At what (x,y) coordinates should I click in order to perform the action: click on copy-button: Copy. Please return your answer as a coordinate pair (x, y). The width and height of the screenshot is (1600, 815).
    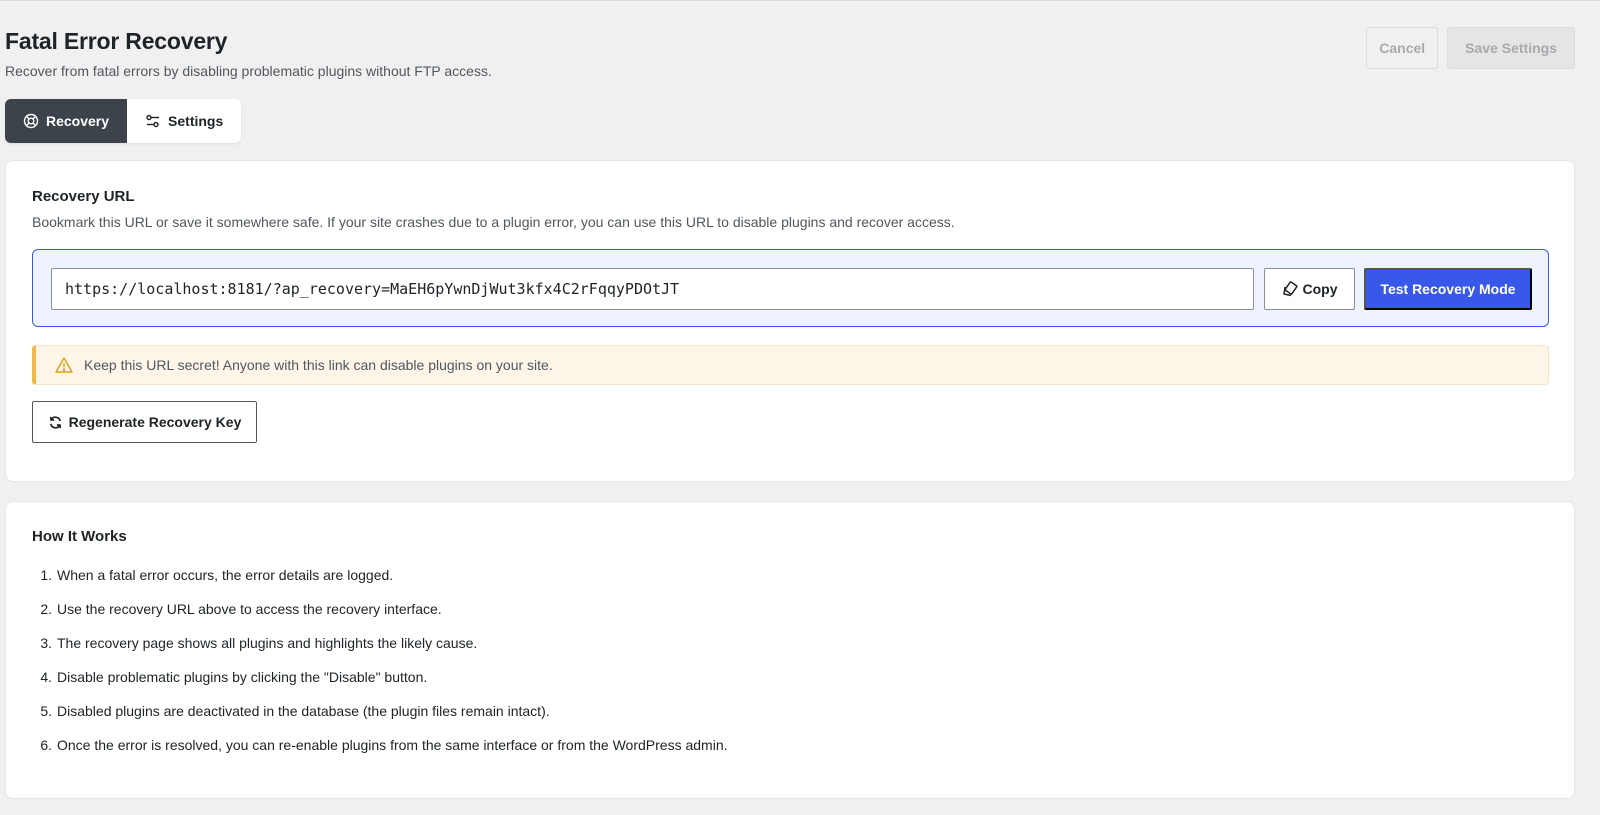
    Looking at the image, I should click on (1309, 289).